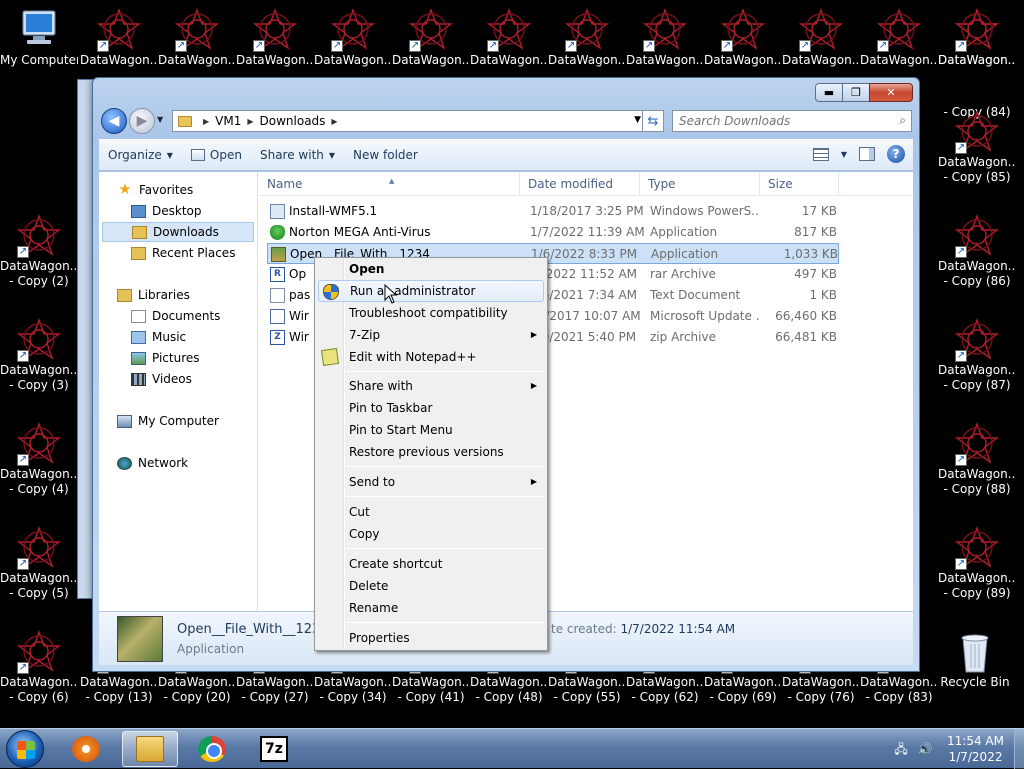  What do you see at coordinates (810, 254) in the screenshot?
I see `file-size: 1,033 KB` at bounding box center [810, 254].